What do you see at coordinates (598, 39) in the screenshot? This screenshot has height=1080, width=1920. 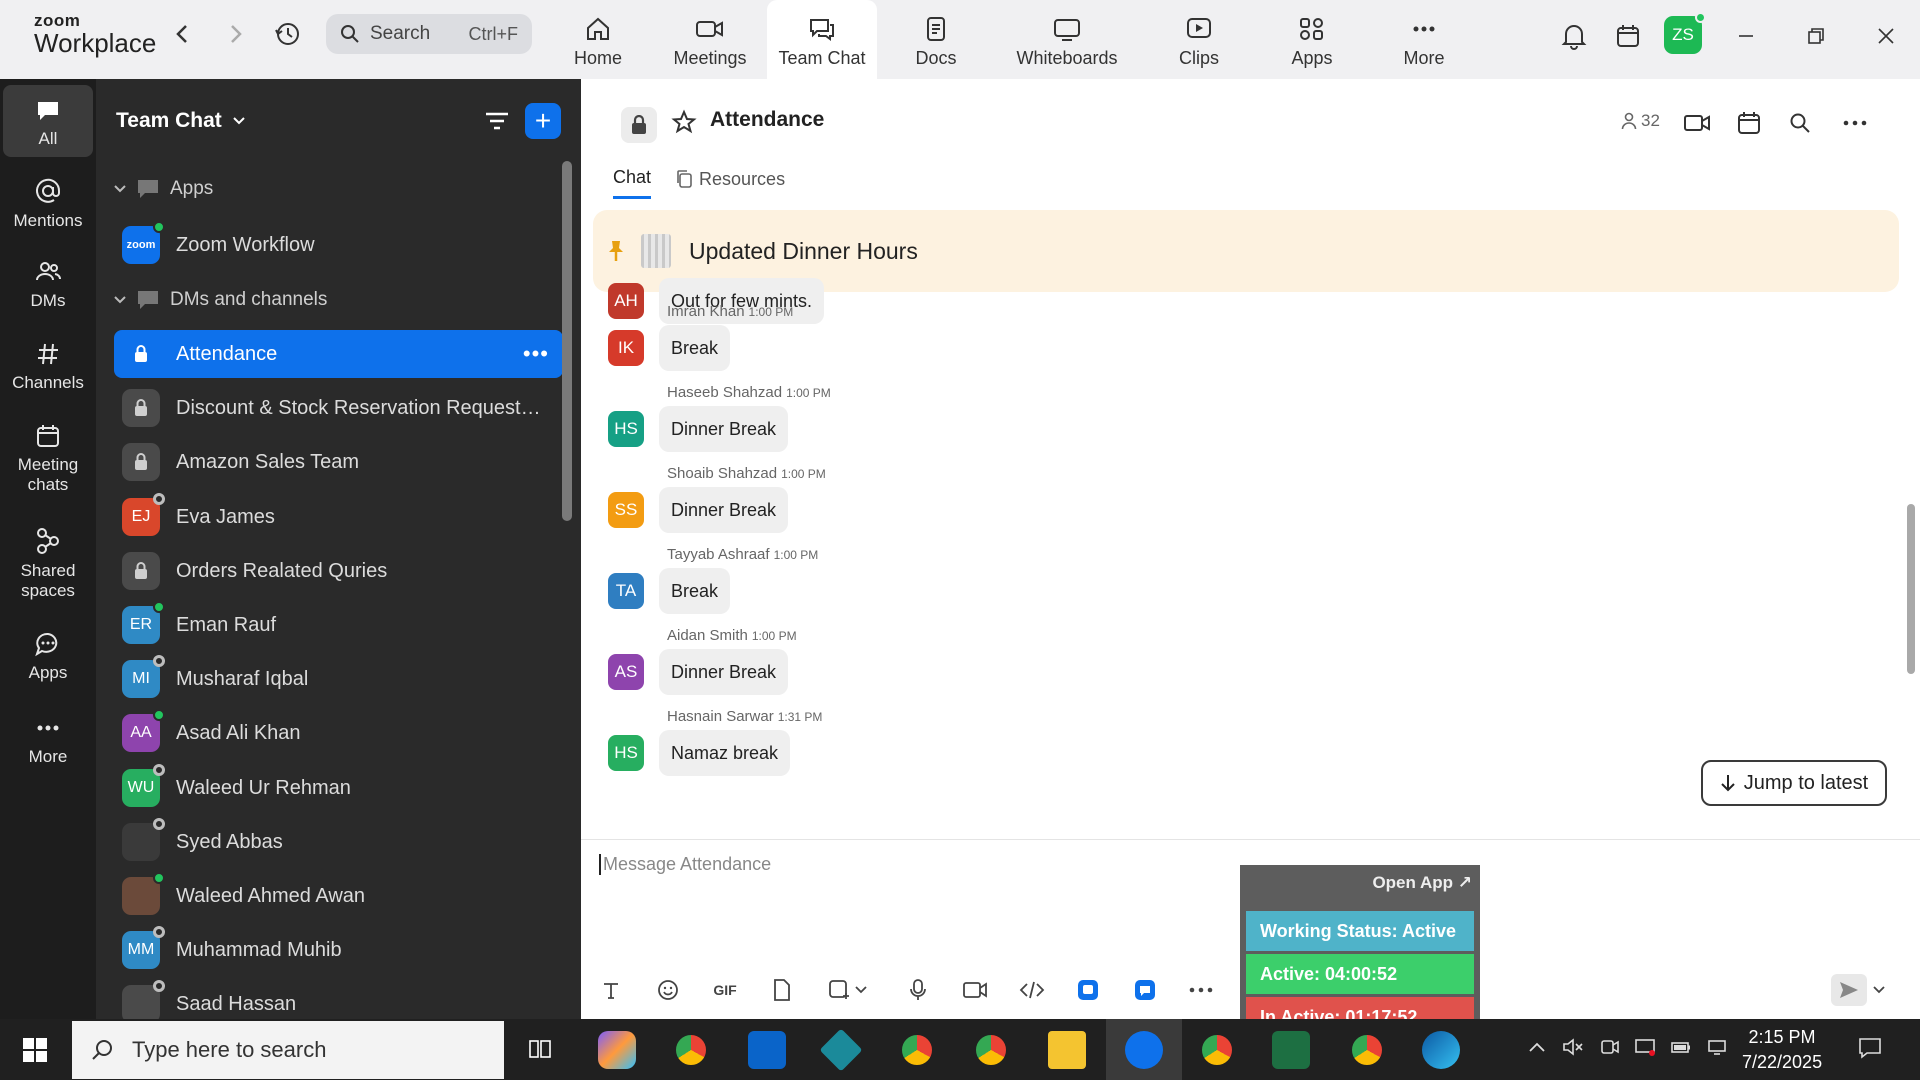 I see `tab-home: Home` at bounding box center [598, 39].